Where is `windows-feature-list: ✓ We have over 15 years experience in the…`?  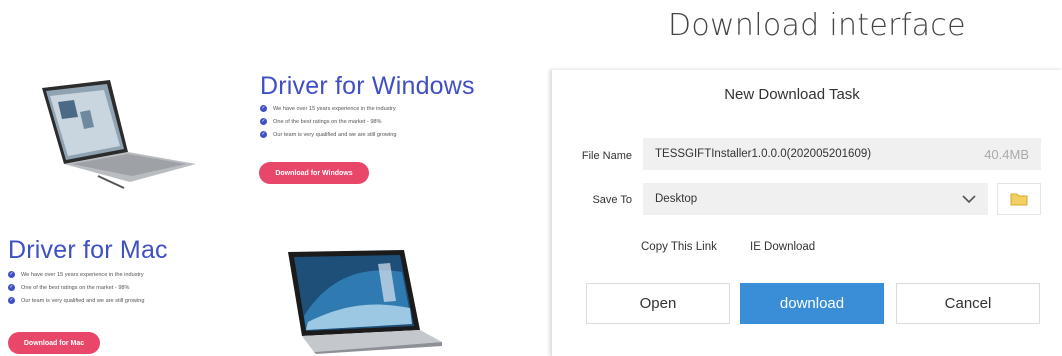
windows-feature-list: ✓ We have over 15 years experience in the… is located at coordinates (328, 121).